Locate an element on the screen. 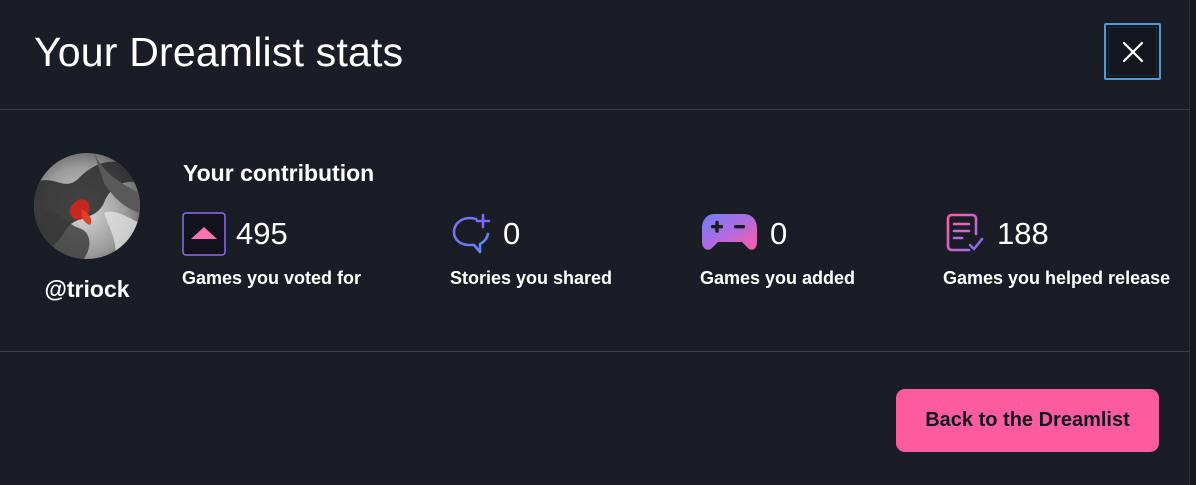 The image size is (1196, 485). avatar is located at coordinates (87, 206).